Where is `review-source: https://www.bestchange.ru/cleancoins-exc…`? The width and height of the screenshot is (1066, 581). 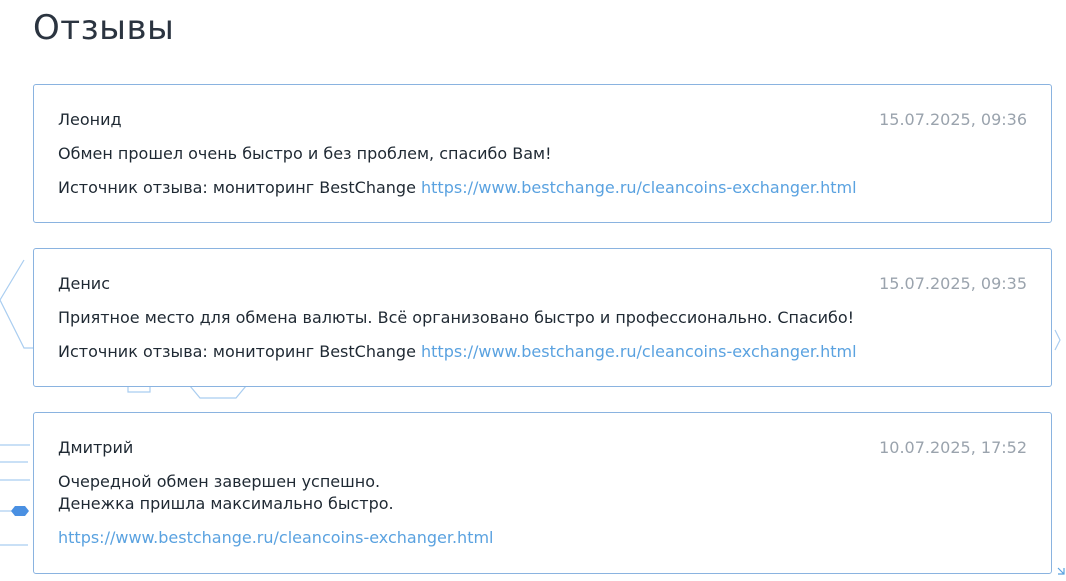 review-source: https://www.bestchange.ru/cleancoins-exc… is located at coordinates (542, 538).